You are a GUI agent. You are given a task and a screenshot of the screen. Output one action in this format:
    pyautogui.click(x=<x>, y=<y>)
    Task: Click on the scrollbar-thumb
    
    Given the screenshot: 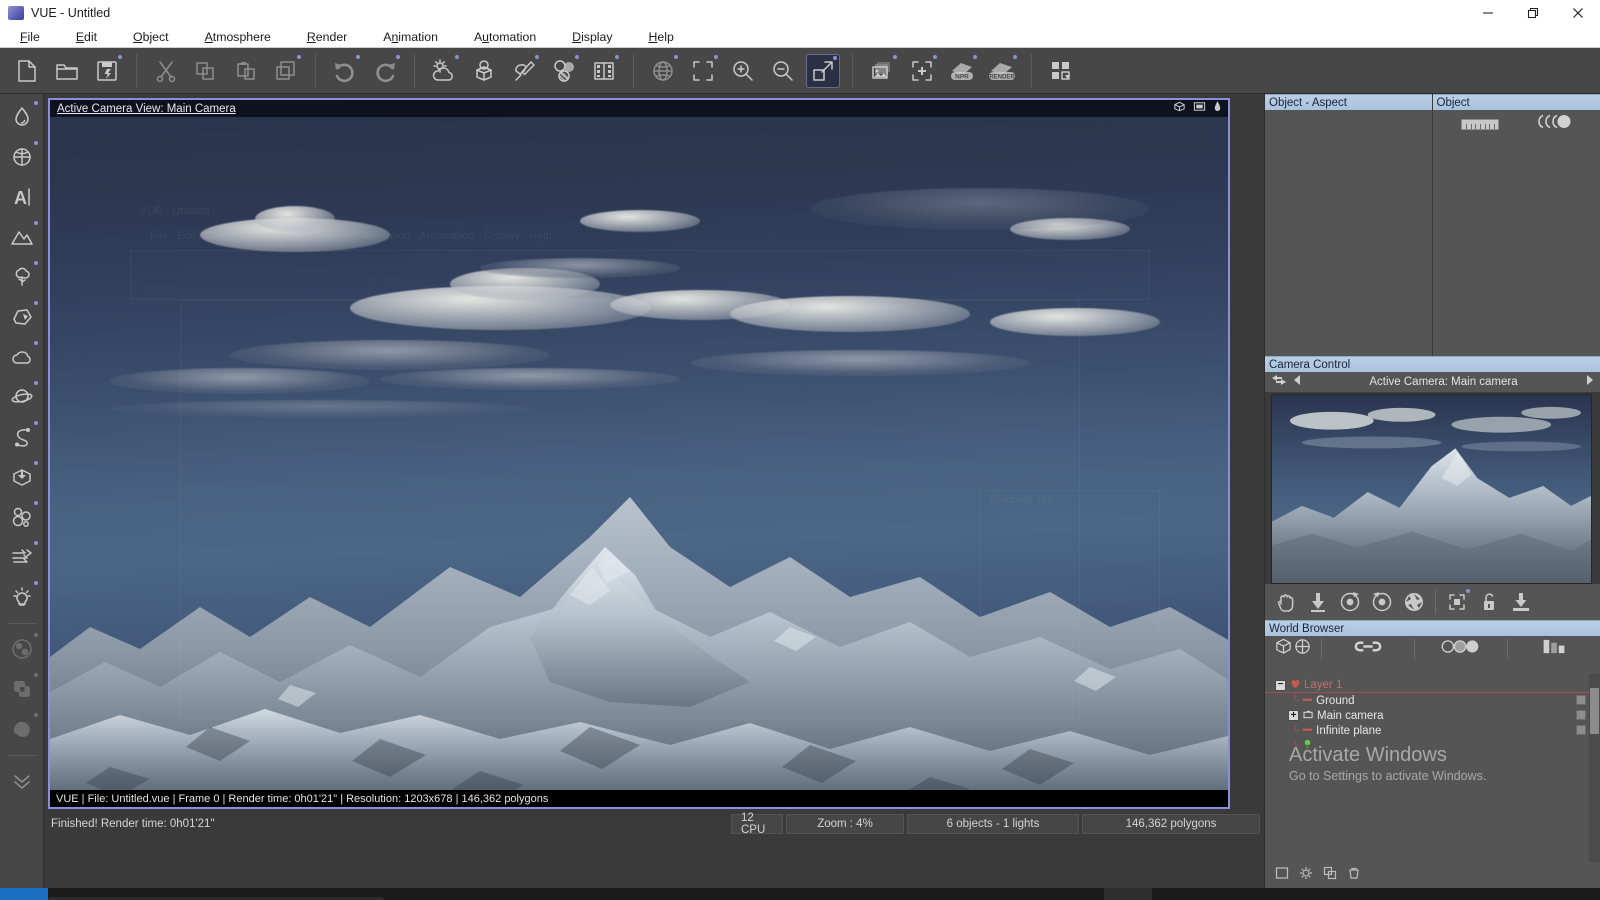 What is the action you would take?
    pyautogui.click(x=1594, y=711)
    